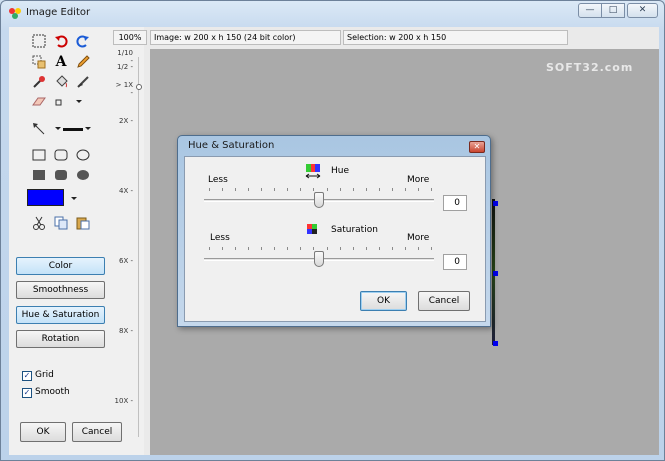  Describe the element at coordinates (590, 67) in the screenshot. I see `watermark: SOFT32.com` at that location.